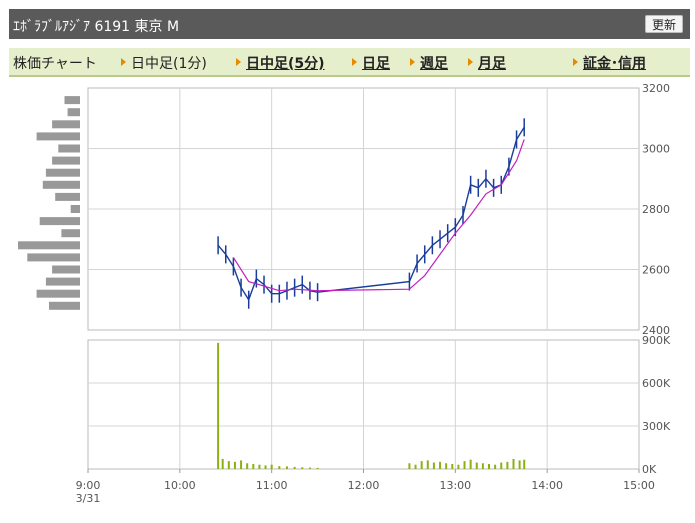 The height and width of the screenshot is (523, 695). I want to click on price-y-tick-label: 2600, so click(656, 270).